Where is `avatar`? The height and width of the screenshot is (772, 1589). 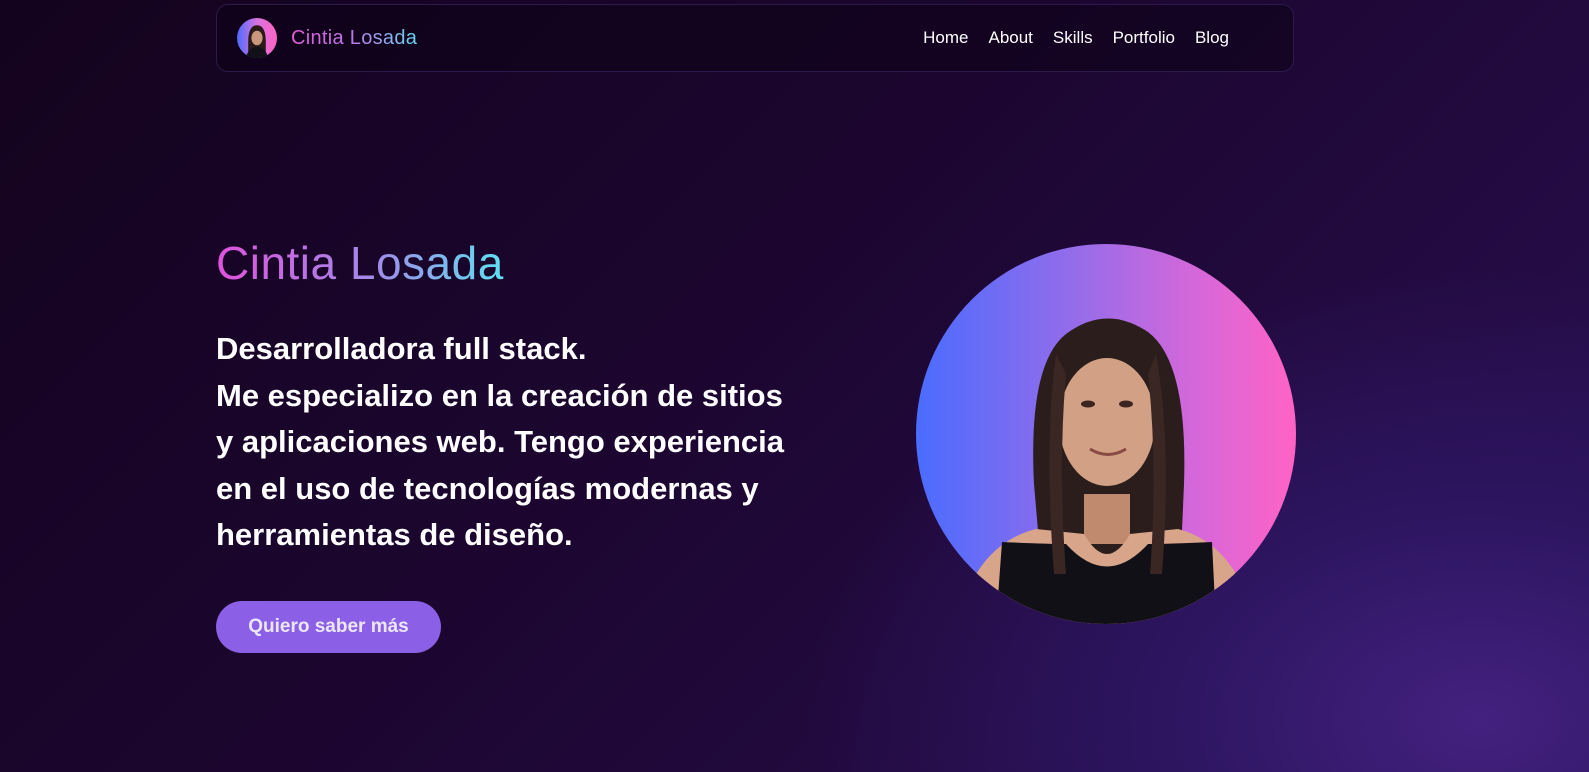
avatar is located at coordinates (257, 38).